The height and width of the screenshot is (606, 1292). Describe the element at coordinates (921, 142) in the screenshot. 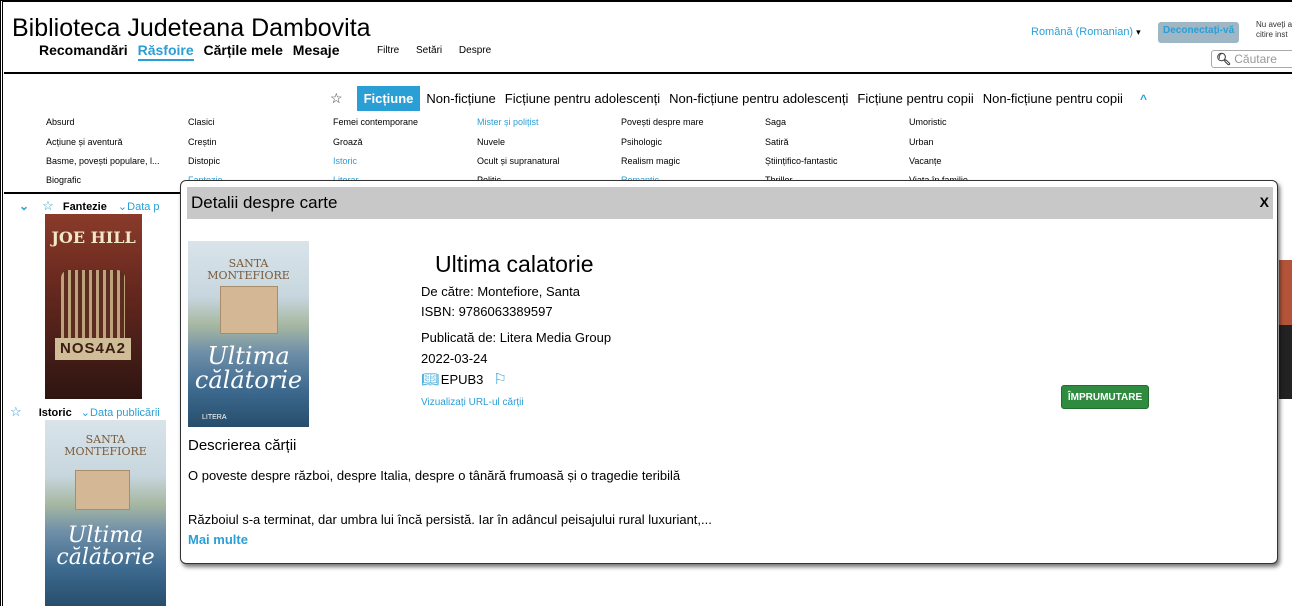

I see `subgenre-item: Urban` at that location.